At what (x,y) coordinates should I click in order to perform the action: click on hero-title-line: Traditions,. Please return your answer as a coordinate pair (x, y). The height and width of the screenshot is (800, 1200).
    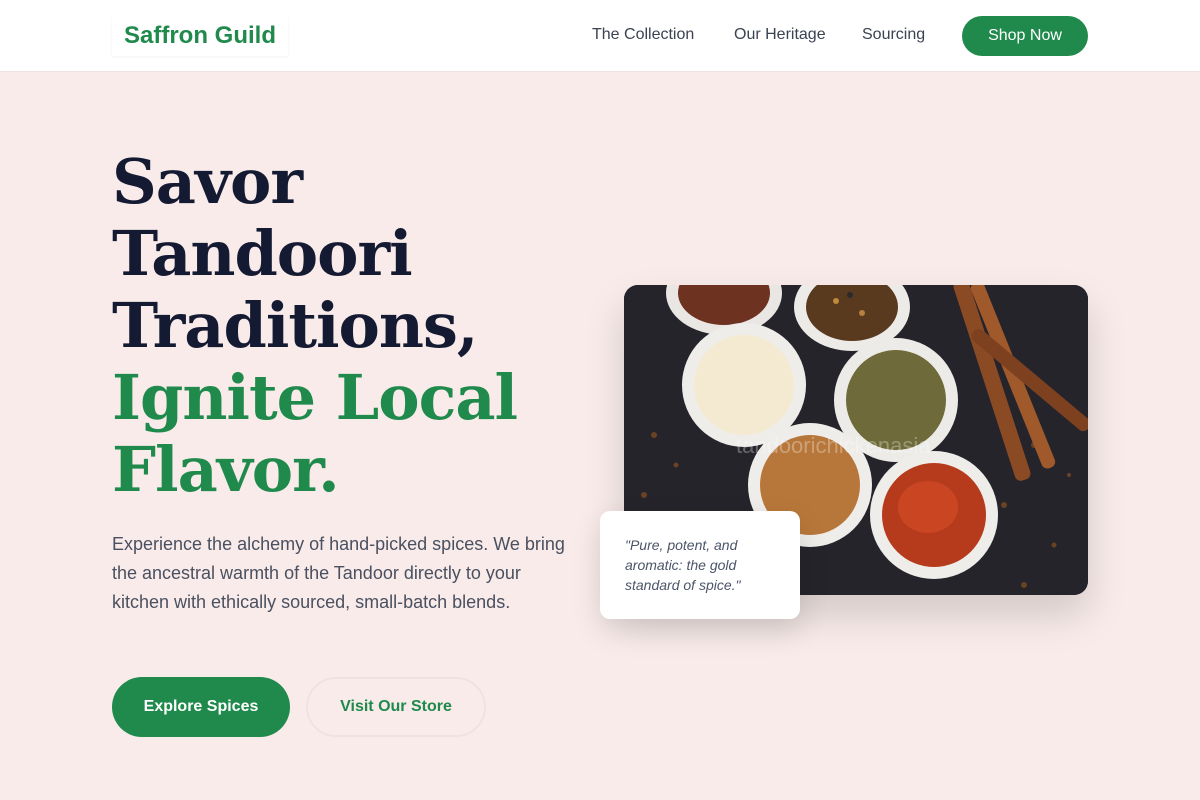
    Looking at the image, I should click on (295, 325).